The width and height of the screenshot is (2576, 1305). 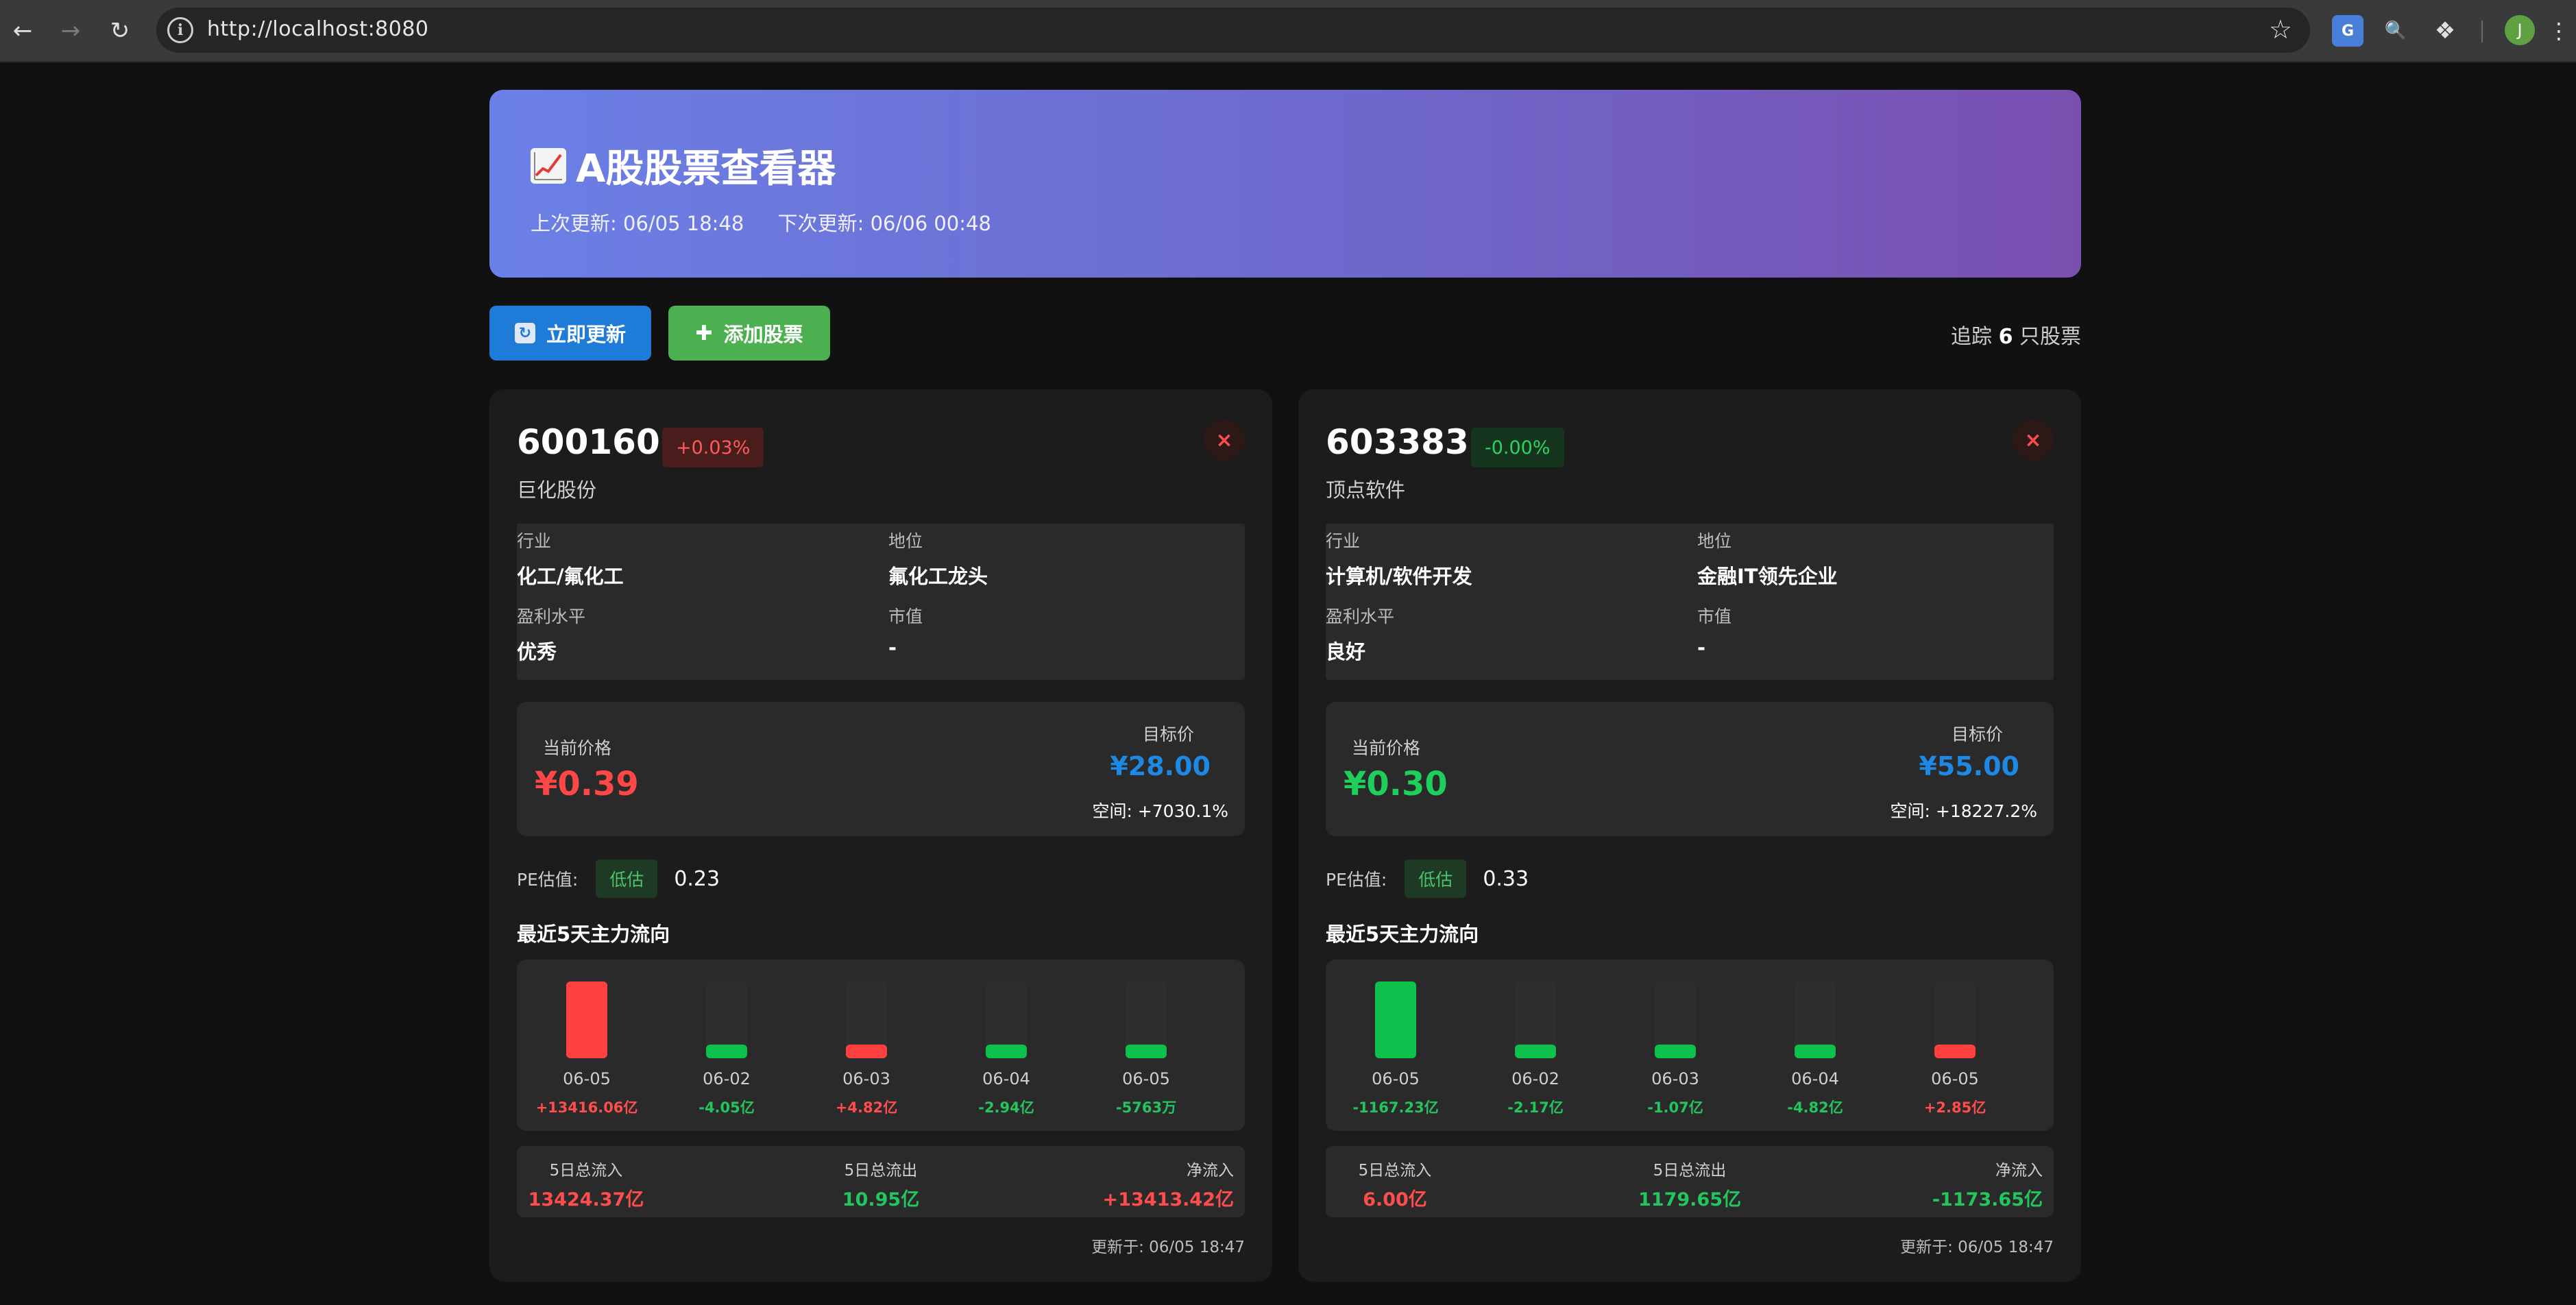 I want to click on net-inflow-value: +13413.42亿, so click(x=1168, y=1199).